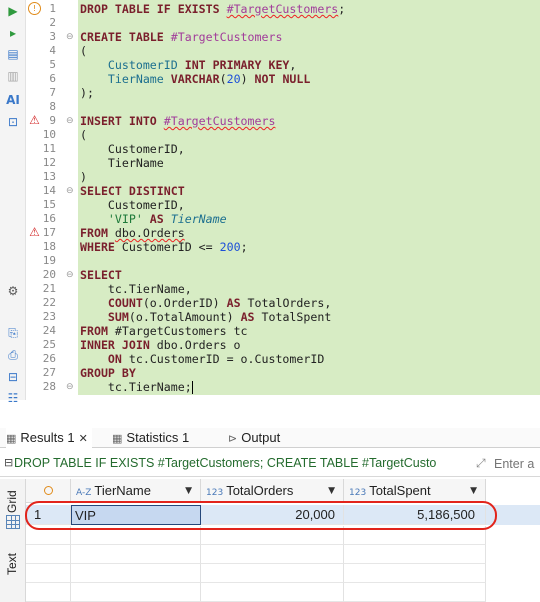  Describe the element at coordinates (122, 121) in the screenshot. I see `code-token: INSERT INTO` at that location.